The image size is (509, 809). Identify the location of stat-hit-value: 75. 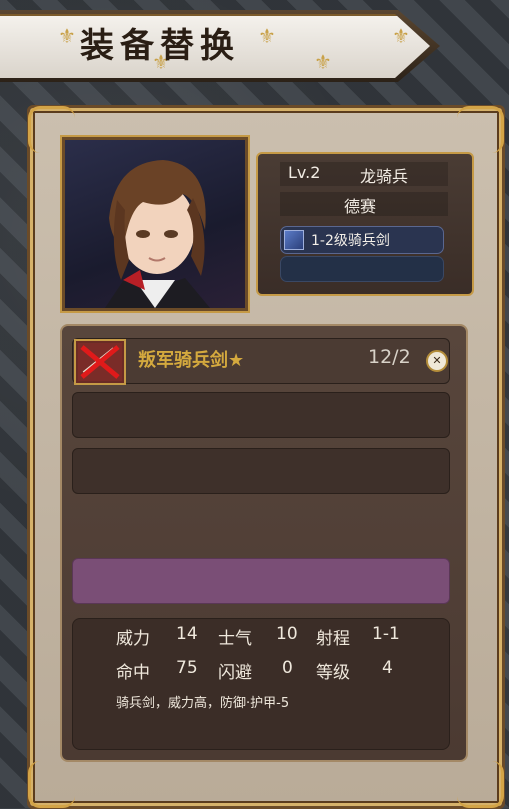
(187, 668).